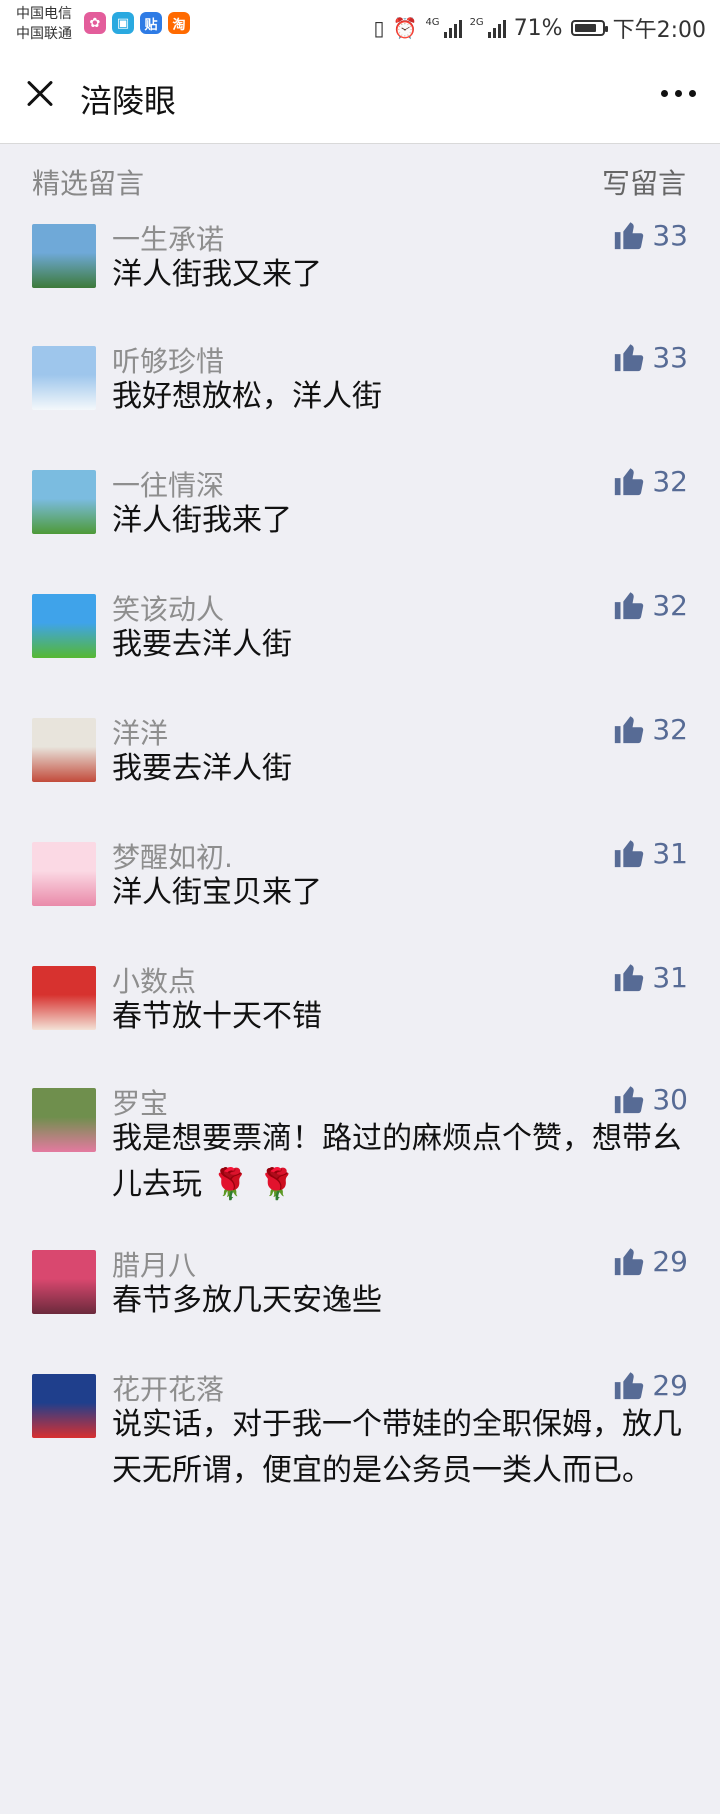  I want to click on comments-section-header: 精选留言 写留言, so click(360, 179).